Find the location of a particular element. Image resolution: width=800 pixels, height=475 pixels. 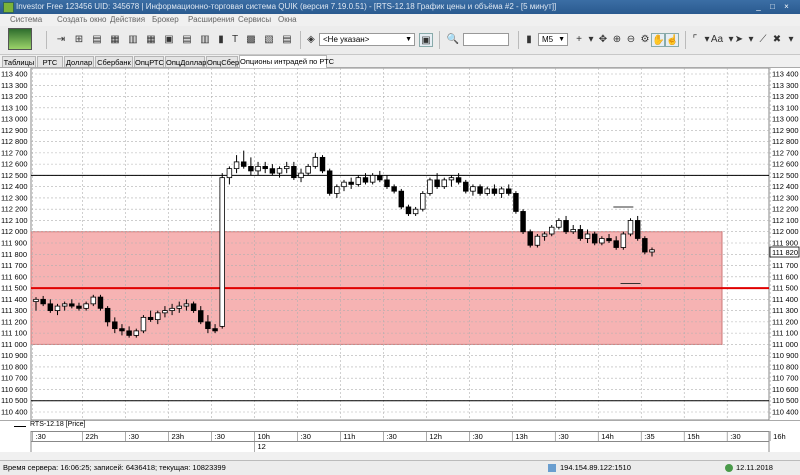

account-combo: <Не указан> ▼ is located at coordinates (367, 39).